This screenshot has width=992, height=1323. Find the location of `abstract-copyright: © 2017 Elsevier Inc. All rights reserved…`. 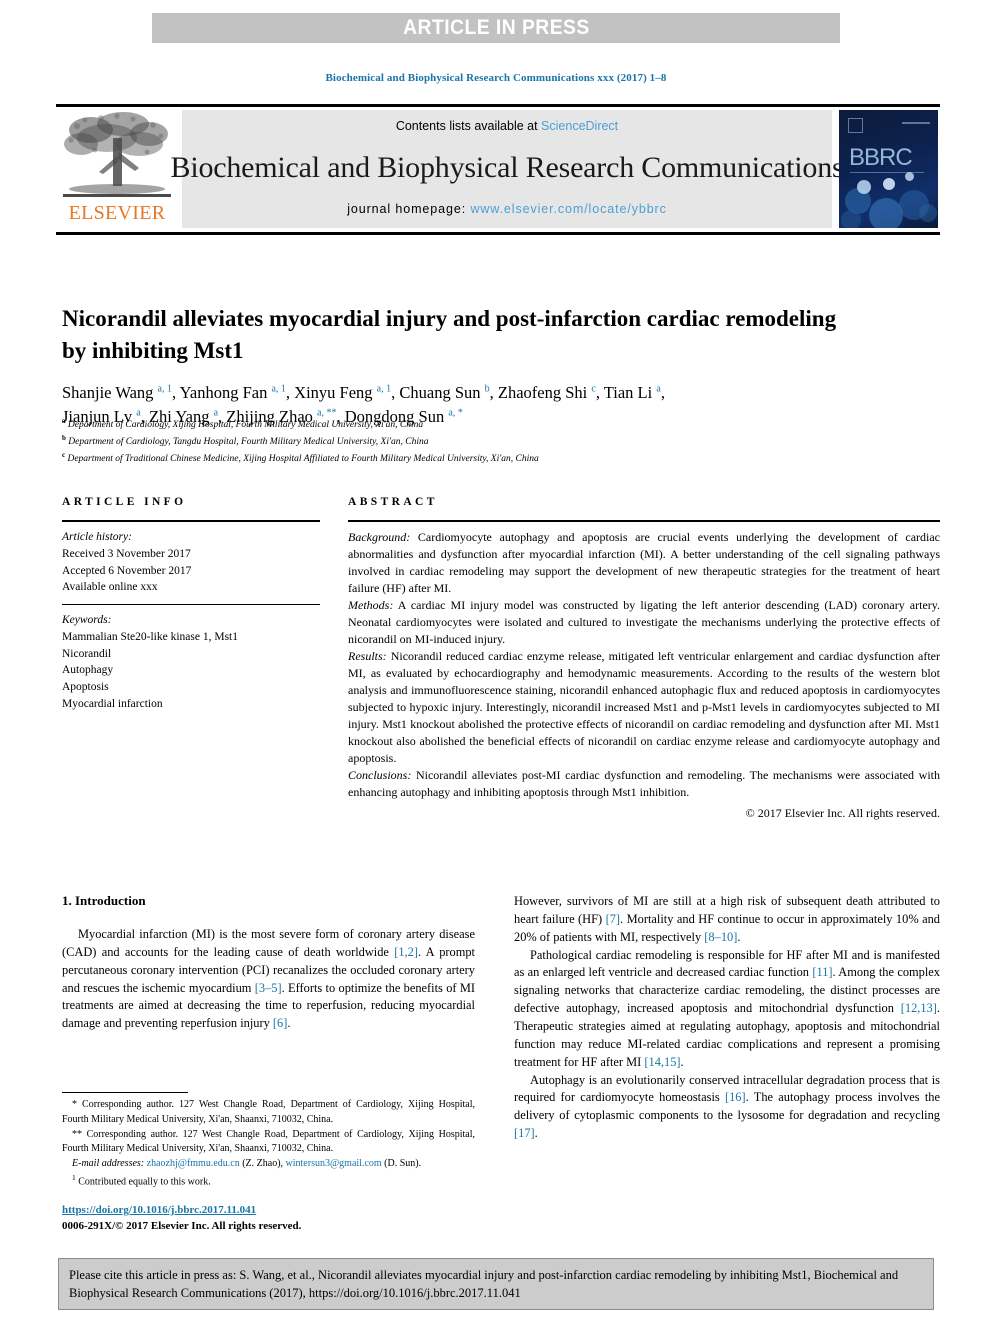

abstract-copyright: © 2017 Elsevier Inc. All rights reserved… is located at coordinates (842, 812).